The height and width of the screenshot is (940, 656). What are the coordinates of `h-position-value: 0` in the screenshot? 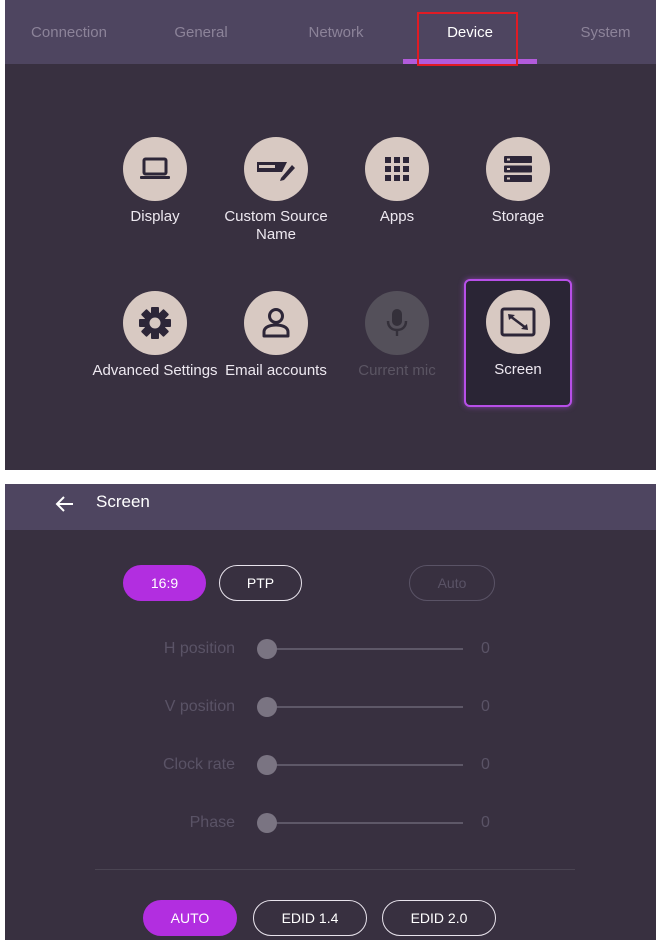 It's located at (485, 648).